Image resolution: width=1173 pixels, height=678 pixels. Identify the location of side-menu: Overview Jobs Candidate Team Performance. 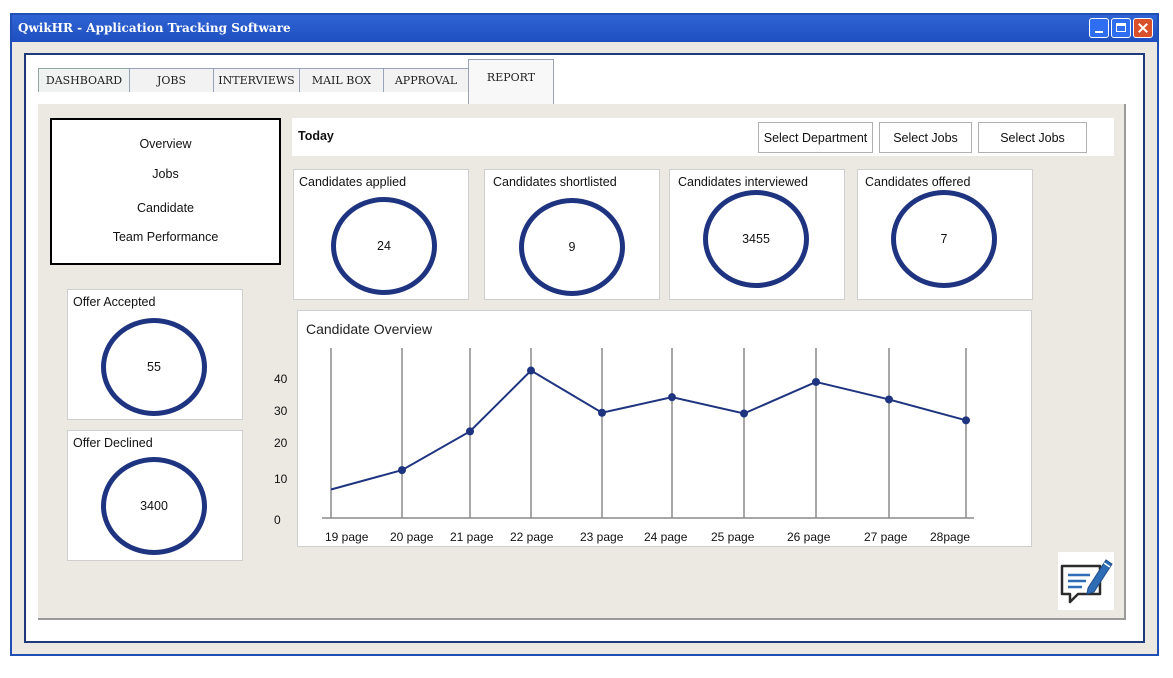
(165, 191).